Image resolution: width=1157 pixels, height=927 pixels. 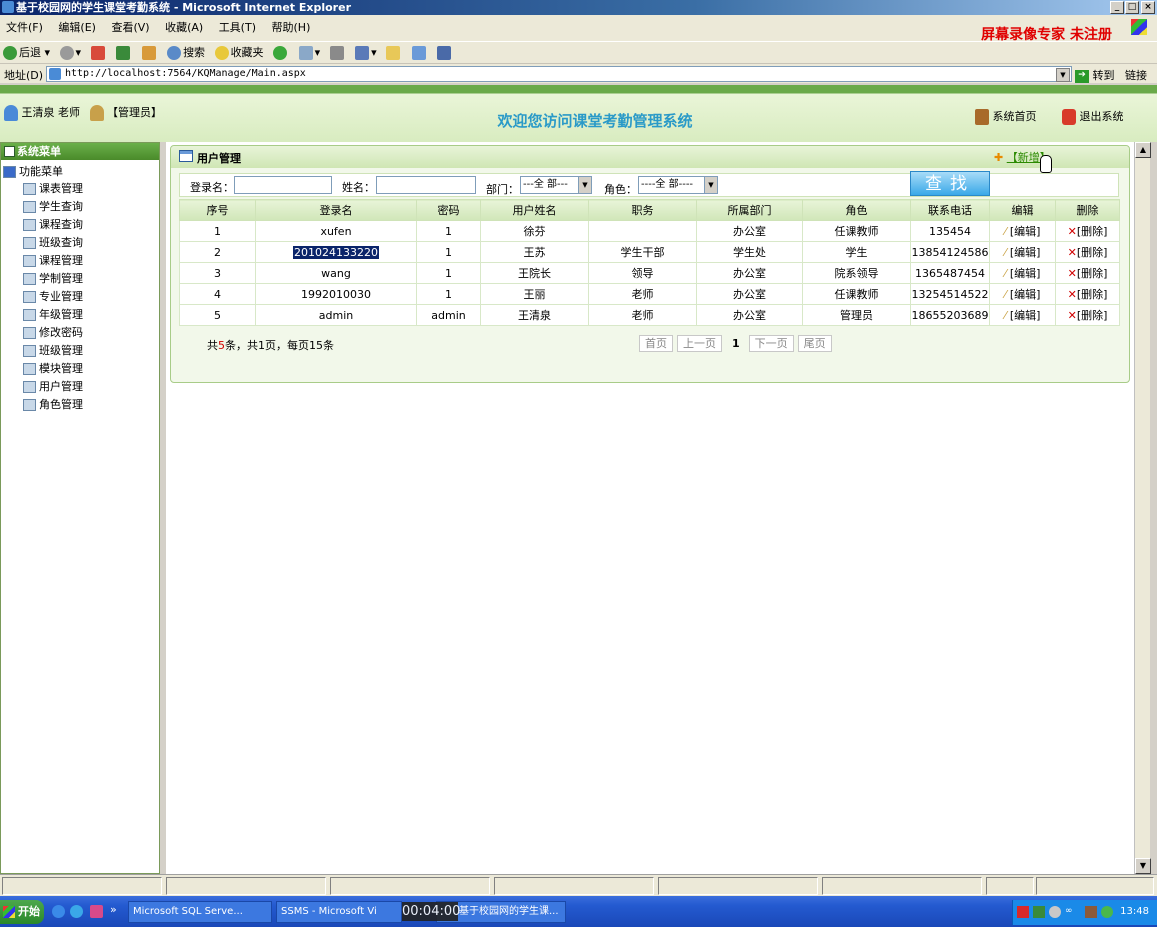 I want to click on app-quicklaunch-icon, so click(x=96, y=911).